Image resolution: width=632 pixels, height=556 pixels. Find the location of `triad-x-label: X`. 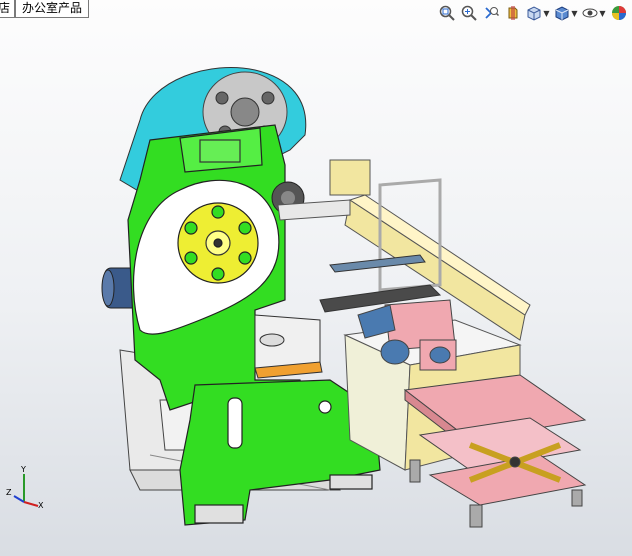

triad-x-label: X is located at coordinates (41, 505).